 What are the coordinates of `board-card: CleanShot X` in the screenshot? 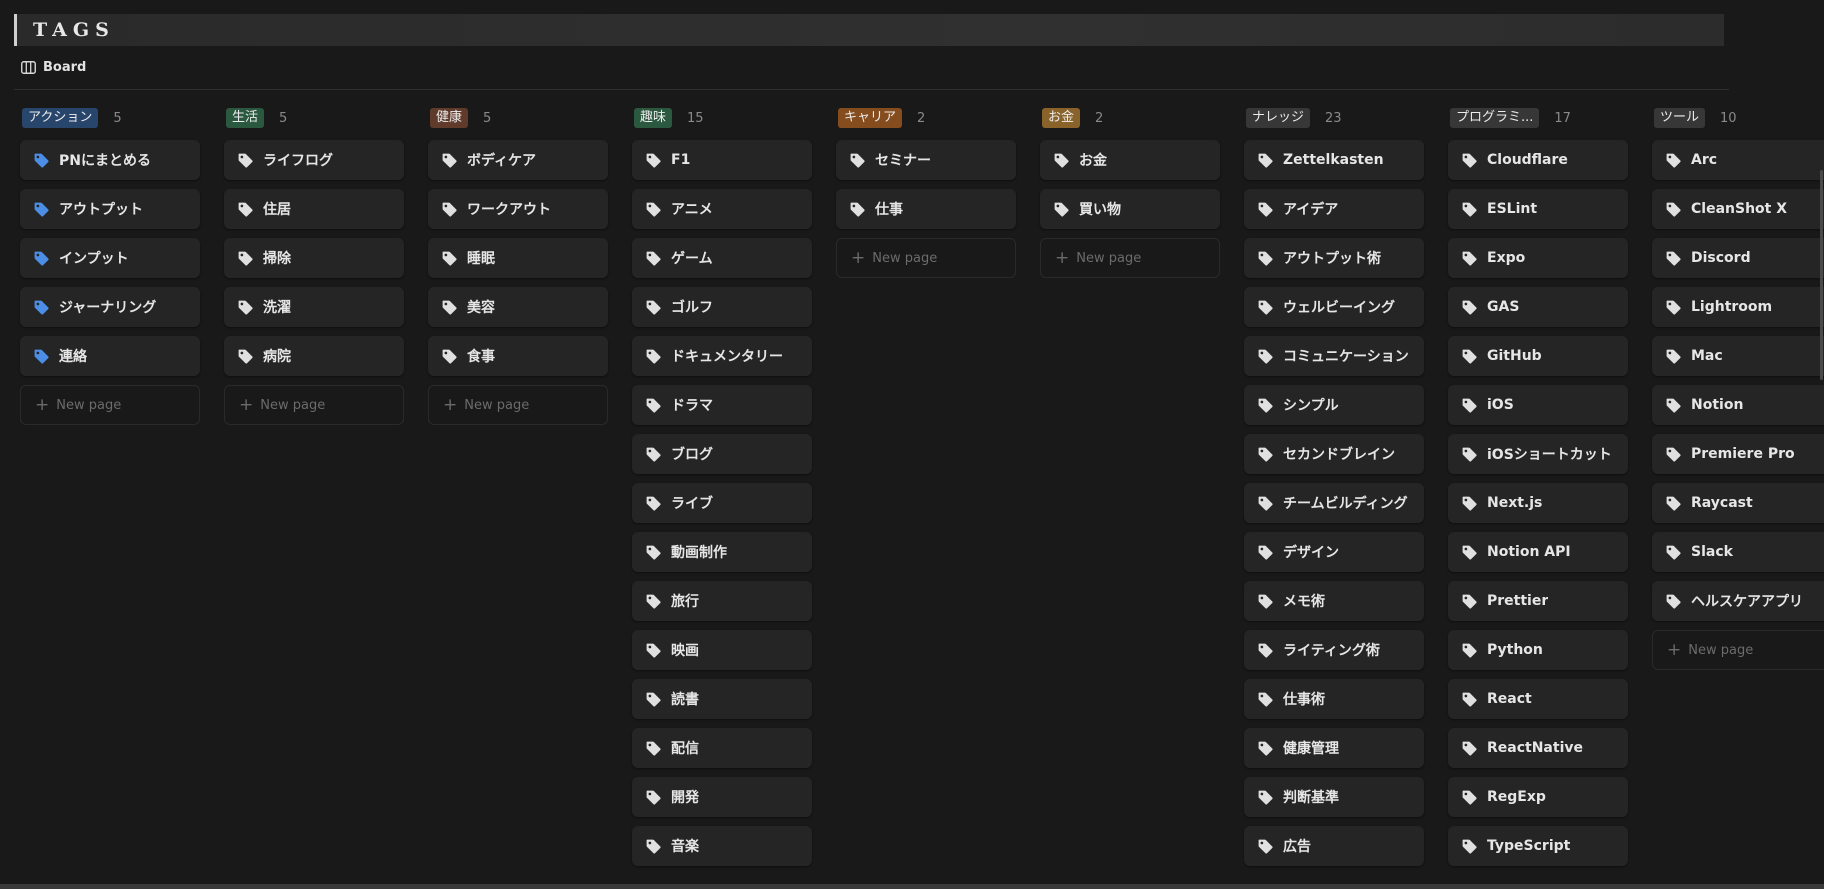 It's located at (1738, 209).